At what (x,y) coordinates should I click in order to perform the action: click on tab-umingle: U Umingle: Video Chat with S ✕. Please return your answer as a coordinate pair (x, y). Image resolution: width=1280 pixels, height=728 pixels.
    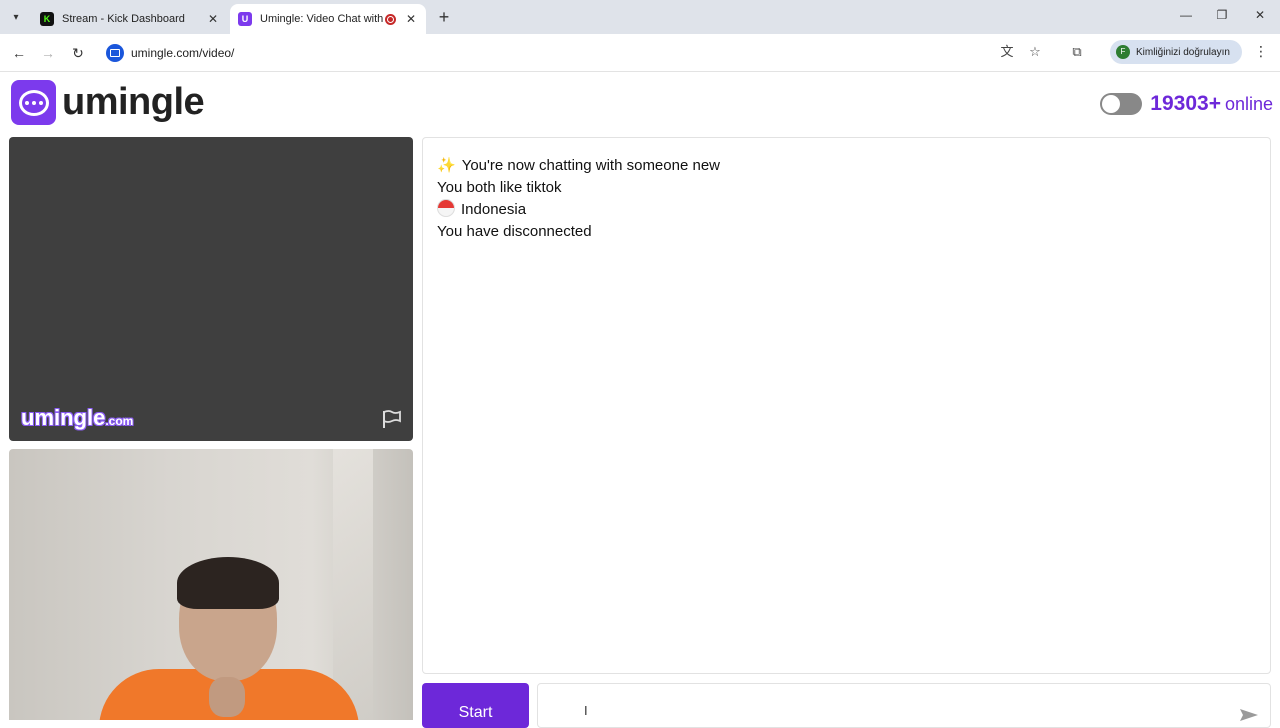
    Looking at the image, I should click on (328, 19).